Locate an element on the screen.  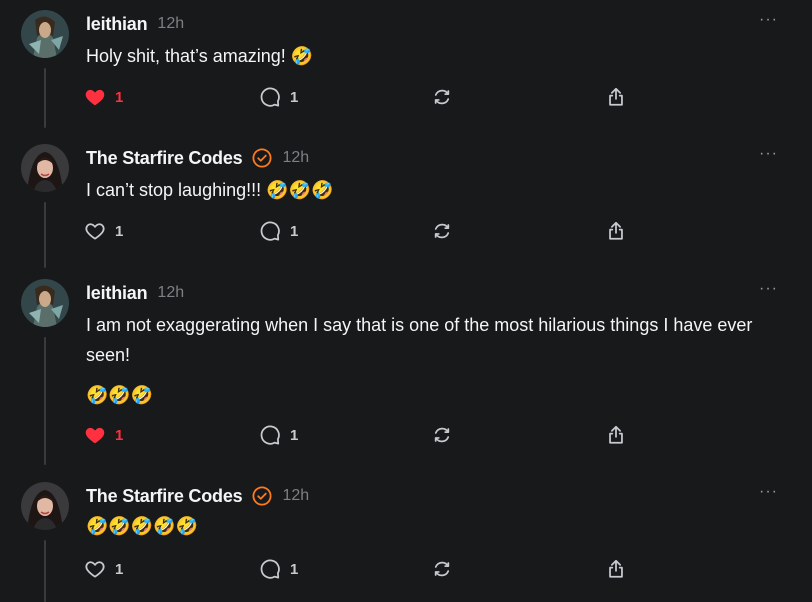
post-text: 🤣🤣🤣🤣🤣 is located at coordinates (142, 526).